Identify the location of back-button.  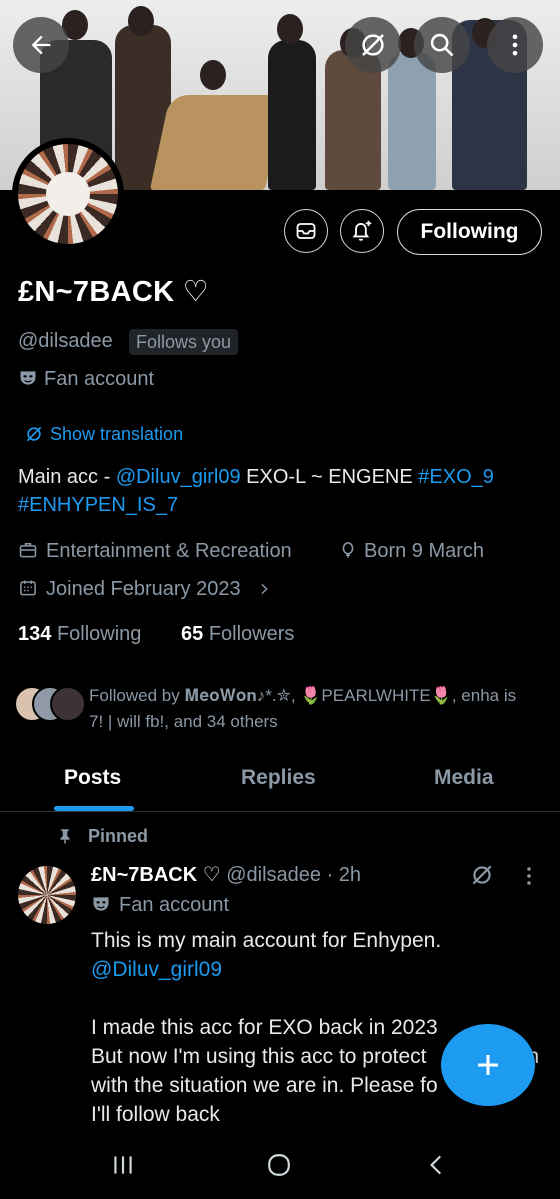
(41, 45).